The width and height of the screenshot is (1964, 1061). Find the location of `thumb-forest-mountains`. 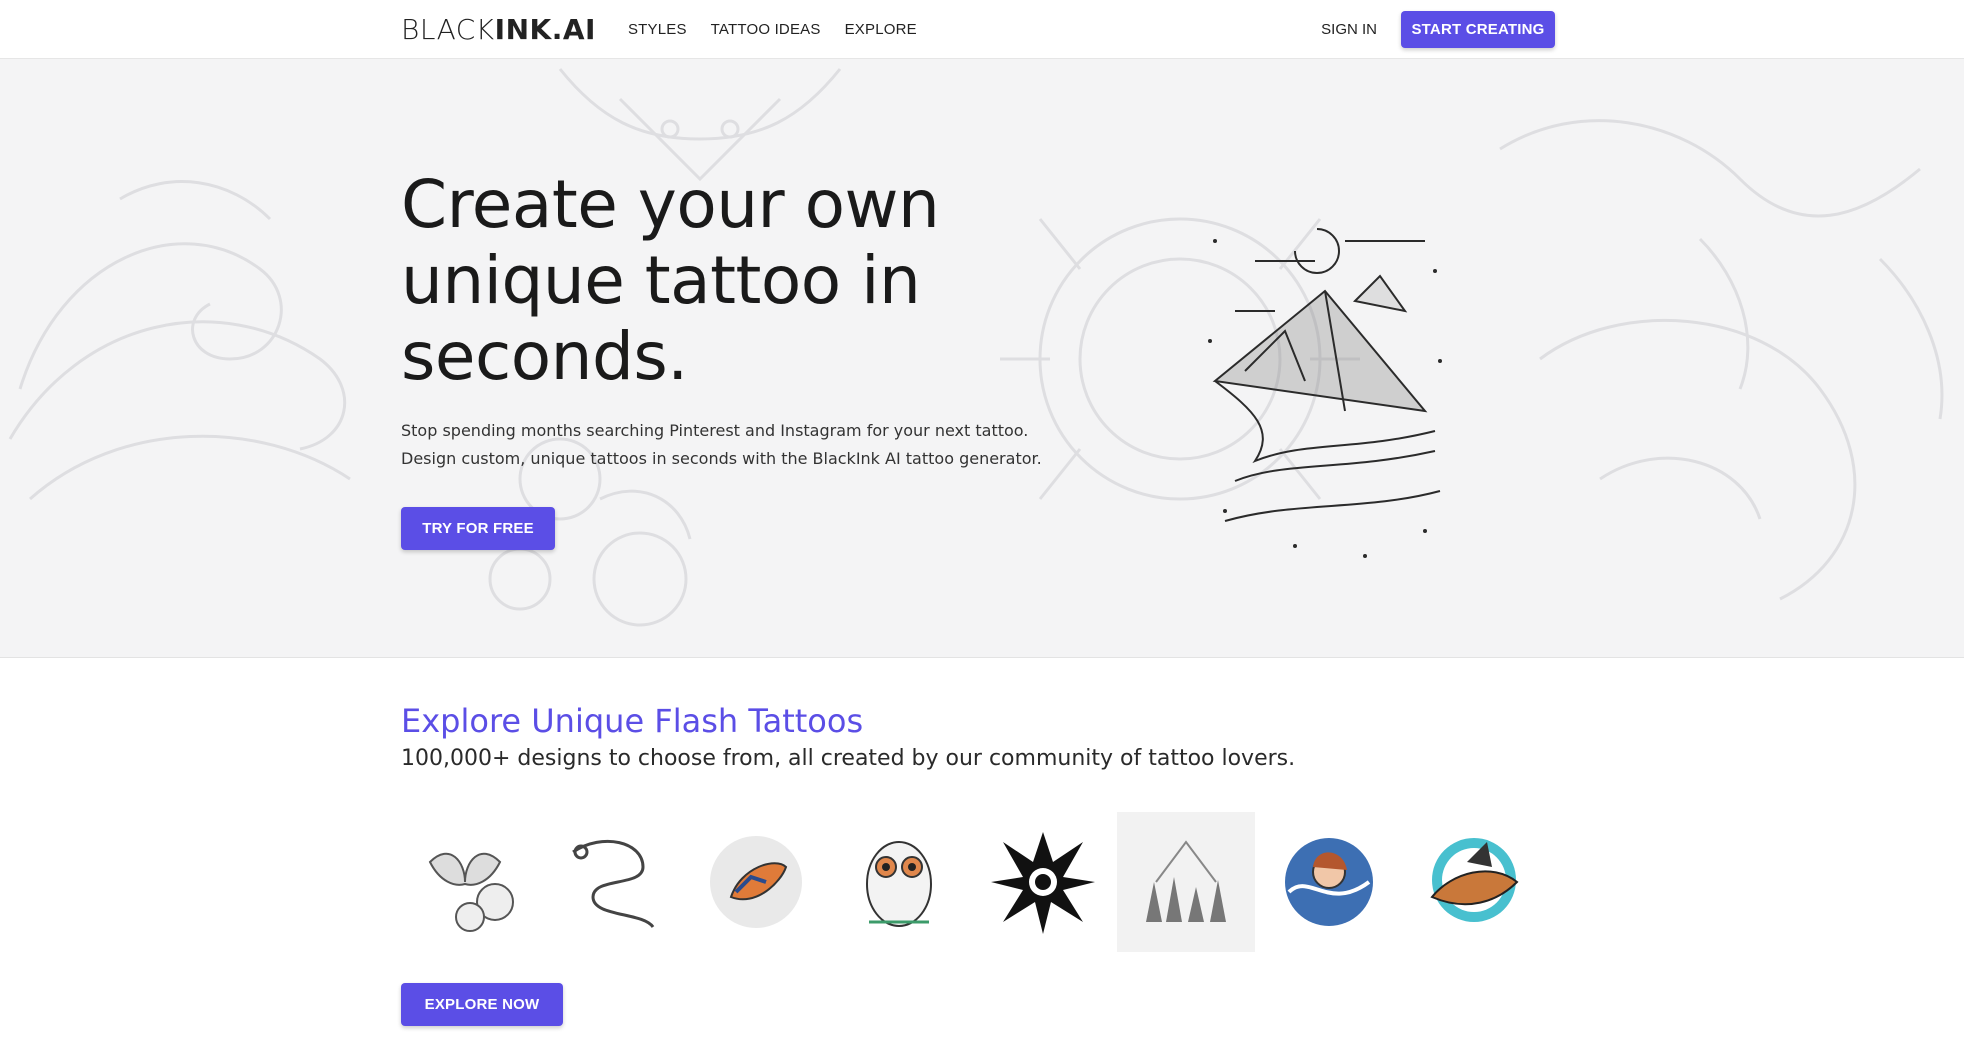

thumb-forest-mountains is located at coordinates (1185, 882).